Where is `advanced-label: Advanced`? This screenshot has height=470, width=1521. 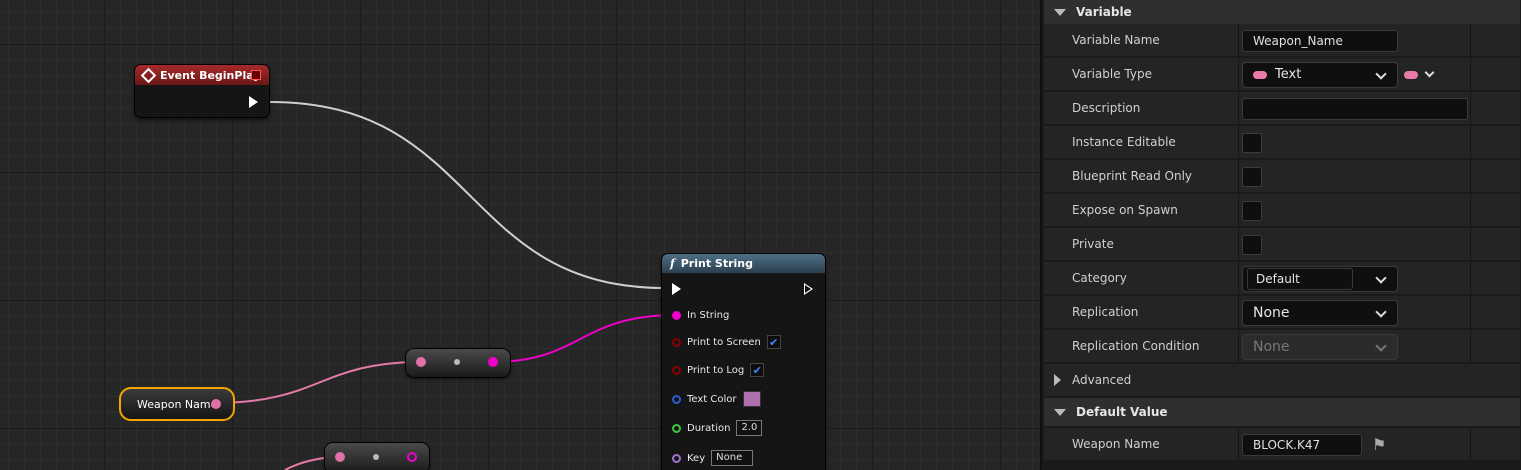
advanced-label: Advanced is located at coordinates (1102, 380).